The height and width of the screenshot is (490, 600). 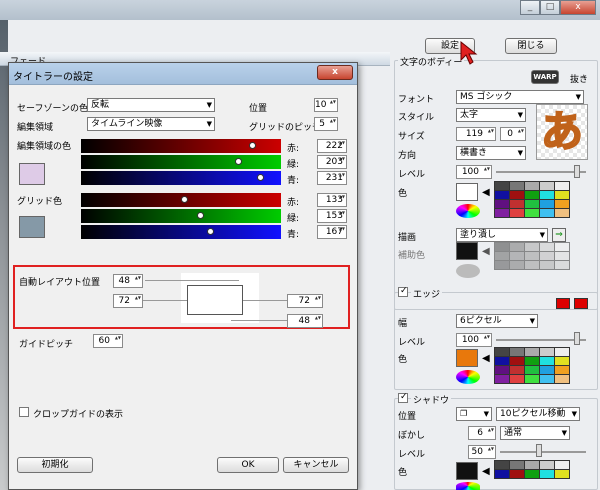 What do you see at coordinates (563, 303) in the screenshot?
I see `edge-color-button` at bounding box center [563, 303].